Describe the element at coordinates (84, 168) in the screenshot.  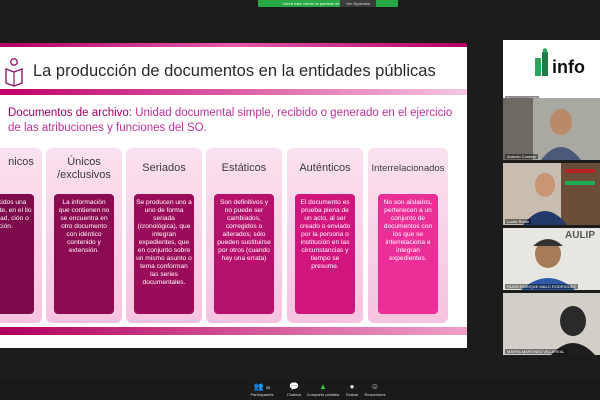
I see `card-title: Únicos /exclusivos` at that location.